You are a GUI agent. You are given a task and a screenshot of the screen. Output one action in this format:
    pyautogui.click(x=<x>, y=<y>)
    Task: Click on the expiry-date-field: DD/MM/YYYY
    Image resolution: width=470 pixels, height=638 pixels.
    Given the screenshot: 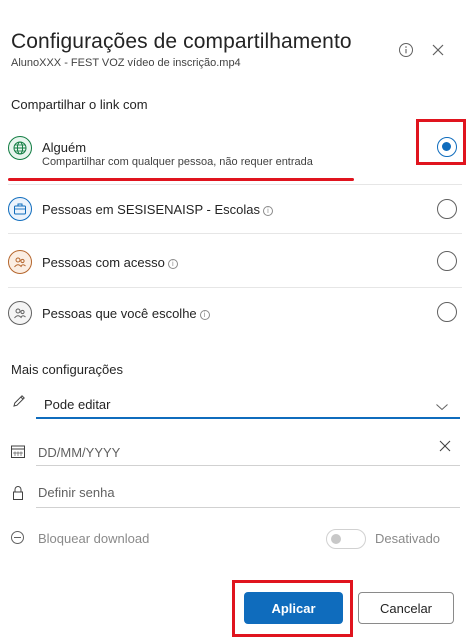 What is the action you would take?
    pyautogui.click(x=235, y=452)
    